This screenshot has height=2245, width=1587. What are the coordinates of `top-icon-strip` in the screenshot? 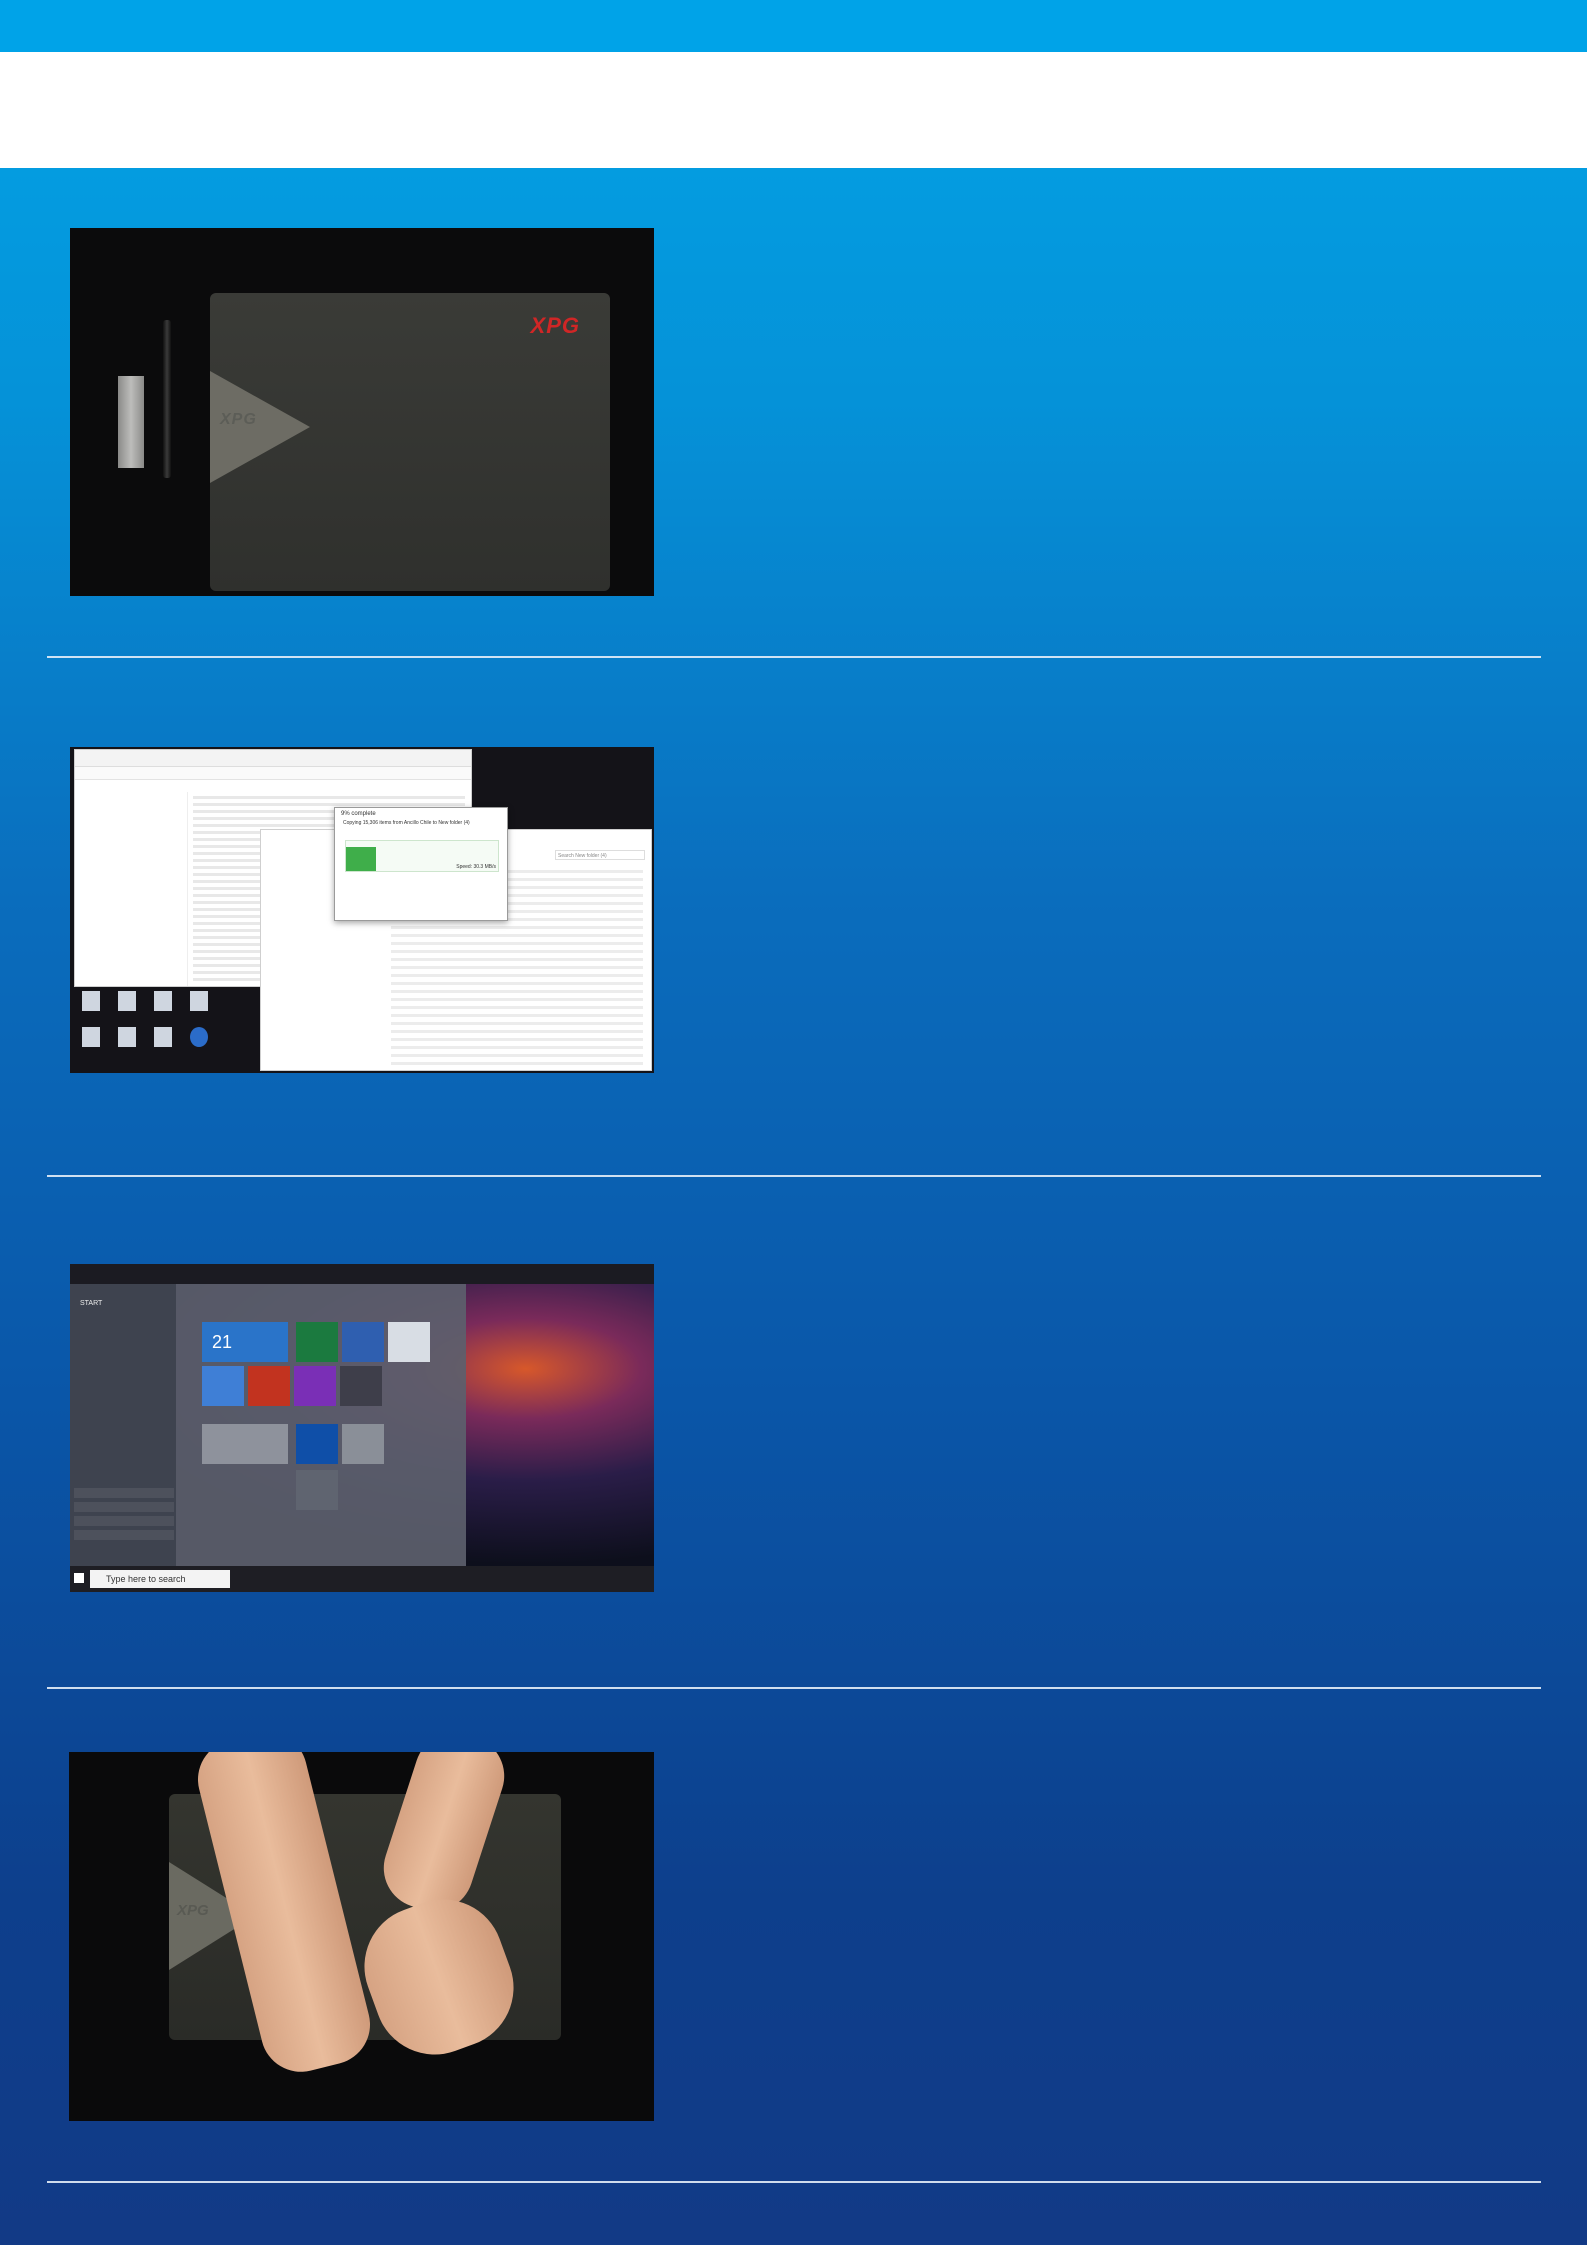 It's located at (362, 1274).